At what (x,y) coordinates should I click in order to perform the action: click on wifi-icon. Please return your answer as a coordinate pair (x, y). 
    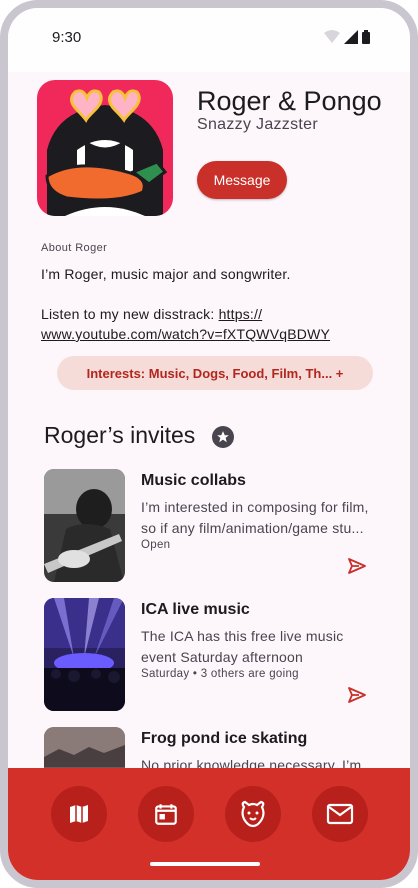
    Looking at the image, I should click on (332, 36).